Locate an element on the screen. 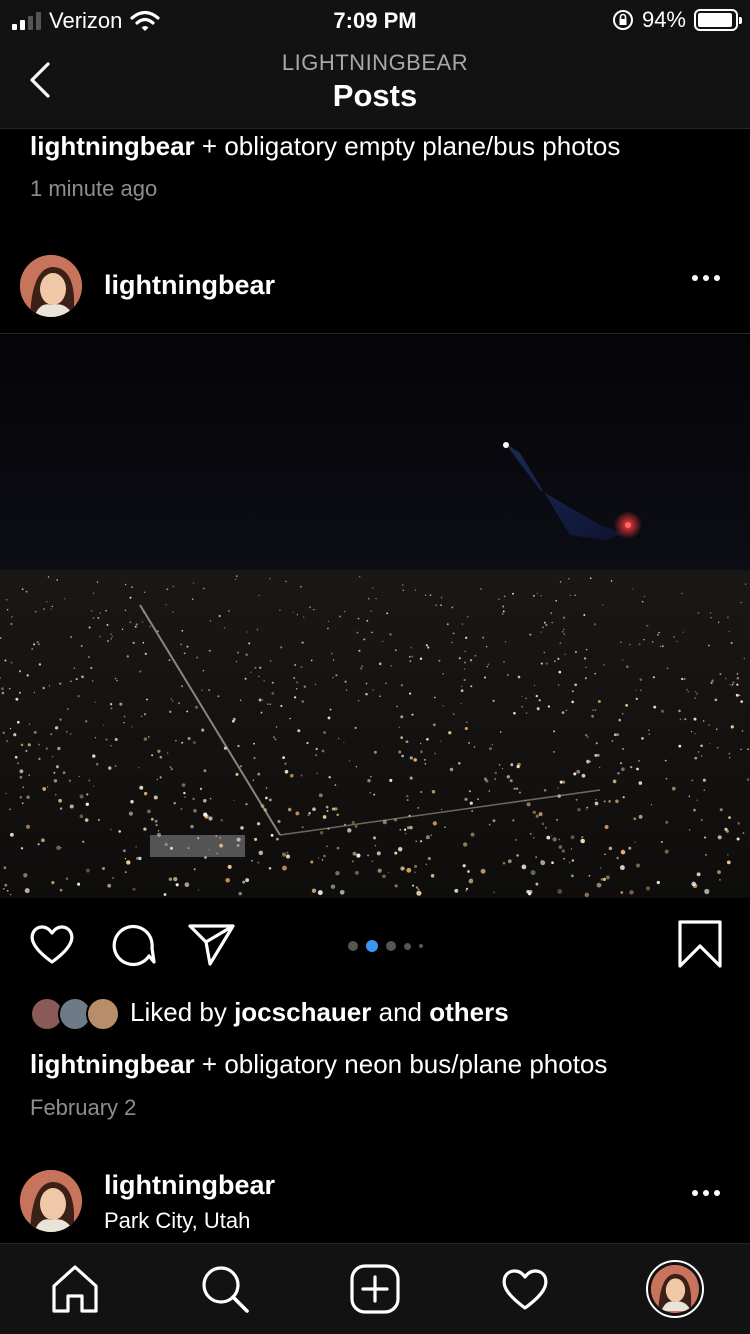 The width and height of the screenshot is (750, 1334). liker-avatars is located at coordinates (75, 1014).